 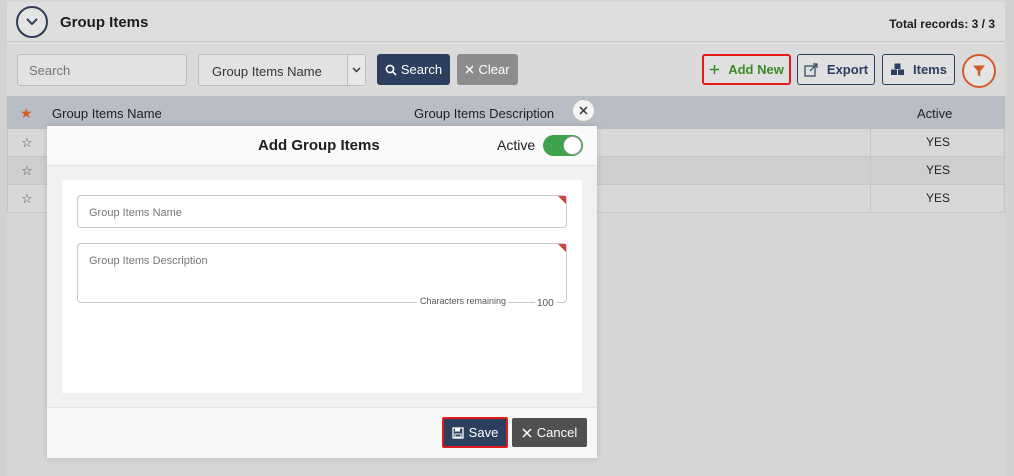 I want to click on column-select-value: Group Items Name, so click(x=267, y=71).